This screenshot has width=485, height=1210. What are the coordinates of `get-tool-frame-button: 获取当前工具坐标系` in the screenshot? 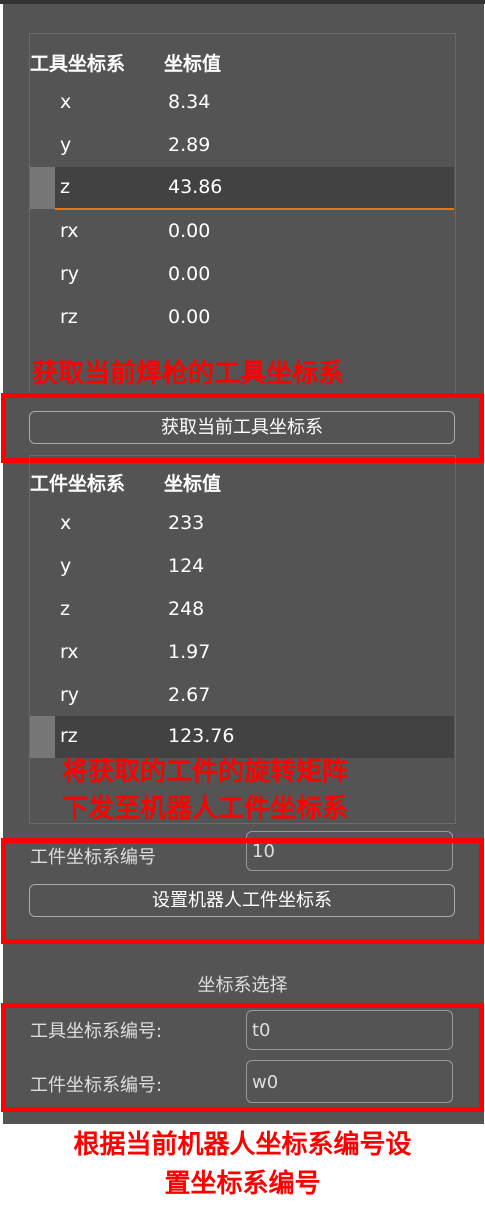 It's located at (242, 427).